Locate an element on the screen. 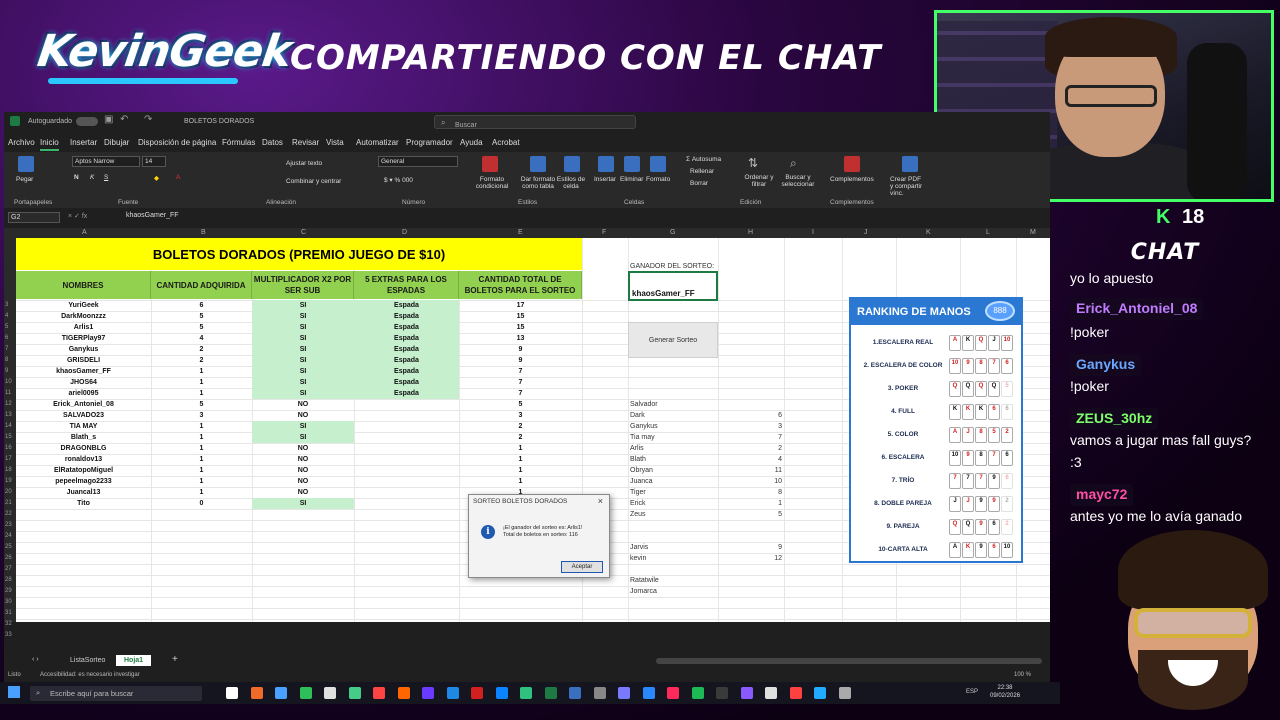  row-number: 30 is located at coordinates (8, 602).